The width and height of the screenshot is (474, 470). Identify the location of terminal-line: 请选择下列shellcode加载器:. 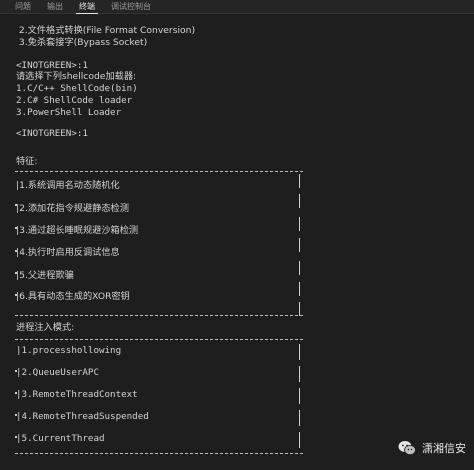
(76, 76).